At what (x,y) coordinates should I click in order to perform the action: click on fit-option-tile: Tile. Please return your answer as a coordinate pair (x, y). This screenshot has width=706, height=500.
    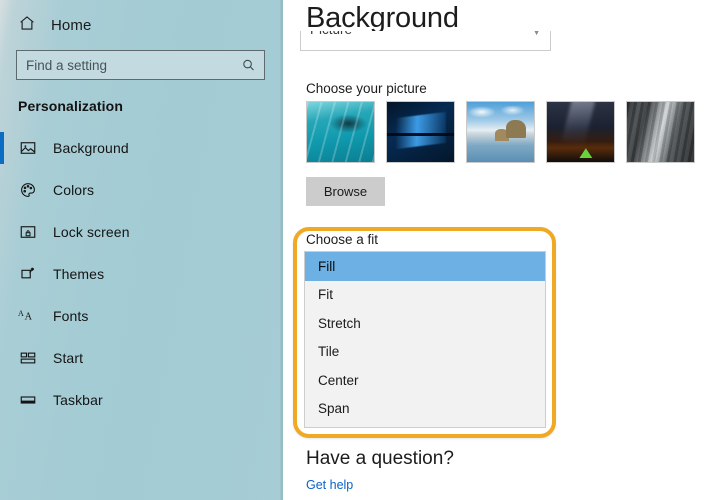
    Looking at the image, I should click on (425, 352).